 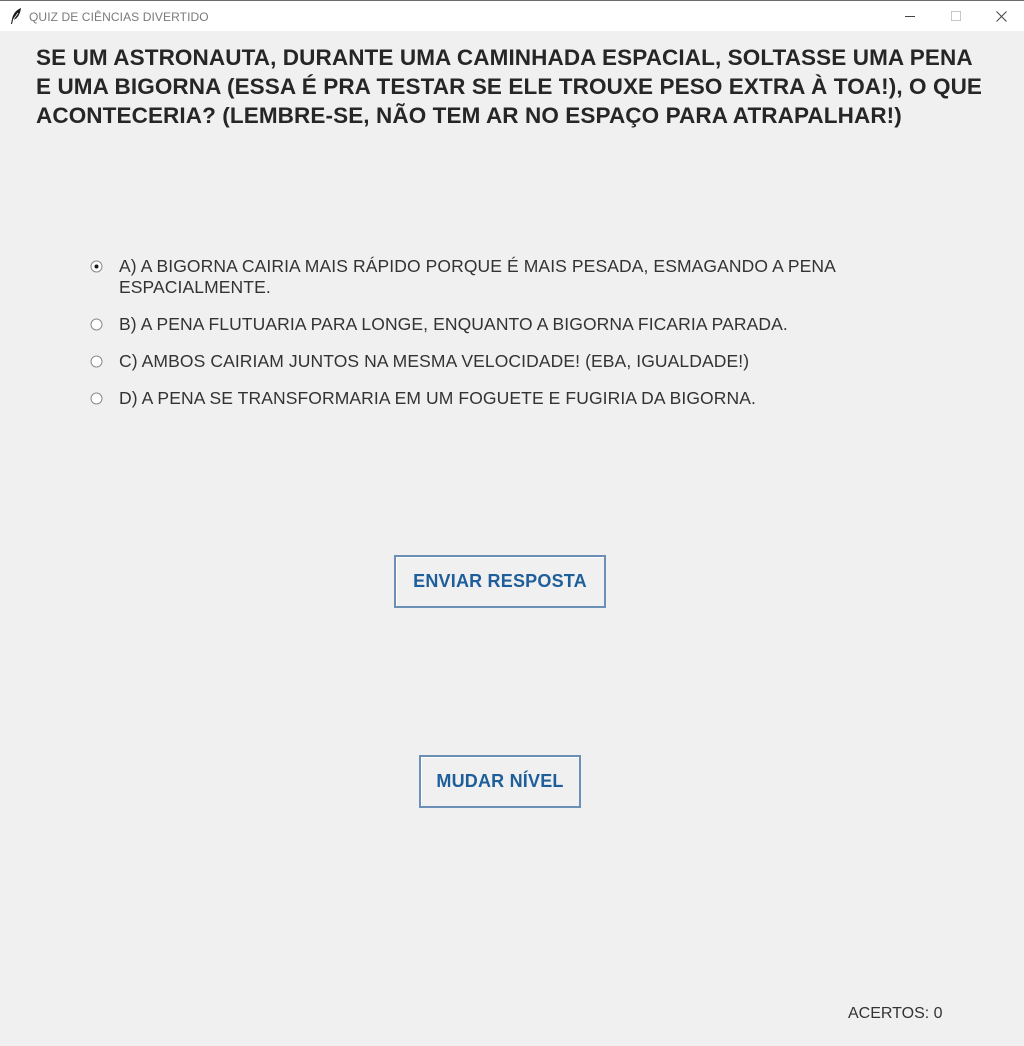 I want to click on close-icon, so click(x=1001, y=16).